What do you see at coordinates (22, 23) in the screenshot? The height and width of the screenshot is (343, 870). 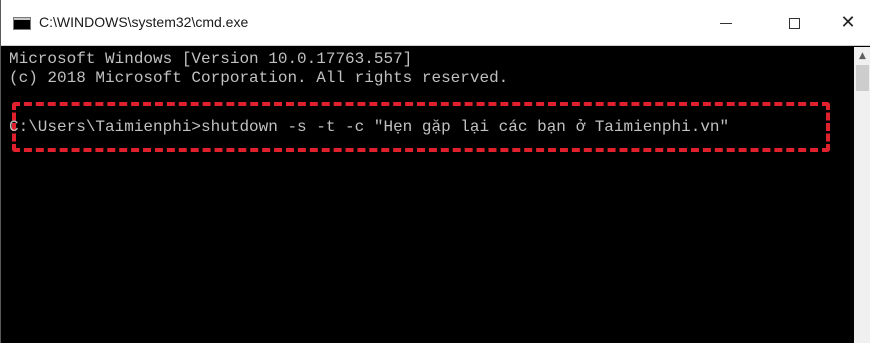 I see `cmd-icon` at bounding box center [22, 23].